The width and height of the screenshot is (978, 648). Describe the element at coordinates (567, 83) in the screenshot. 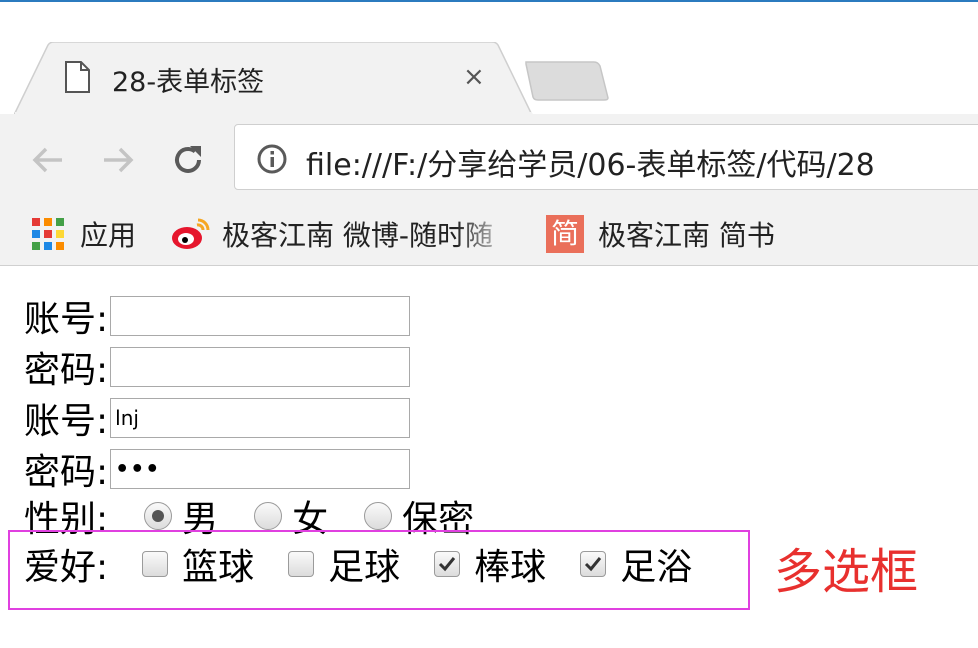

I see `new-tab-button` at that location.